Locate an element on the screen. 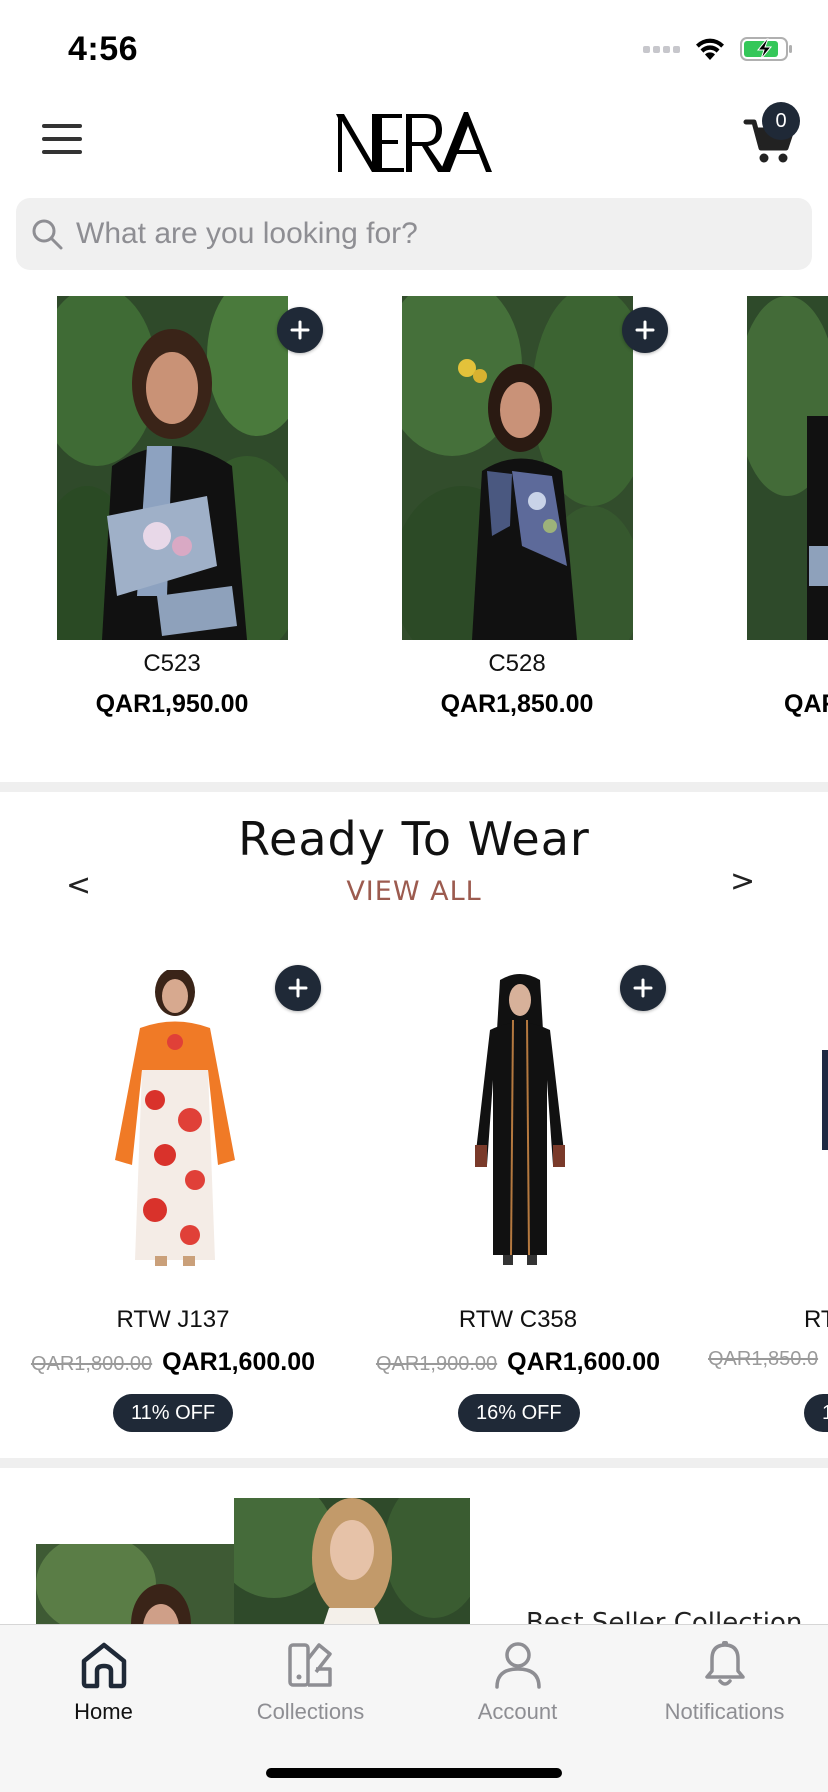  product-card: RTW J137 QAR1,800.00 QAR1,600.00 11% OFF is located at coordinates (173, 1195).